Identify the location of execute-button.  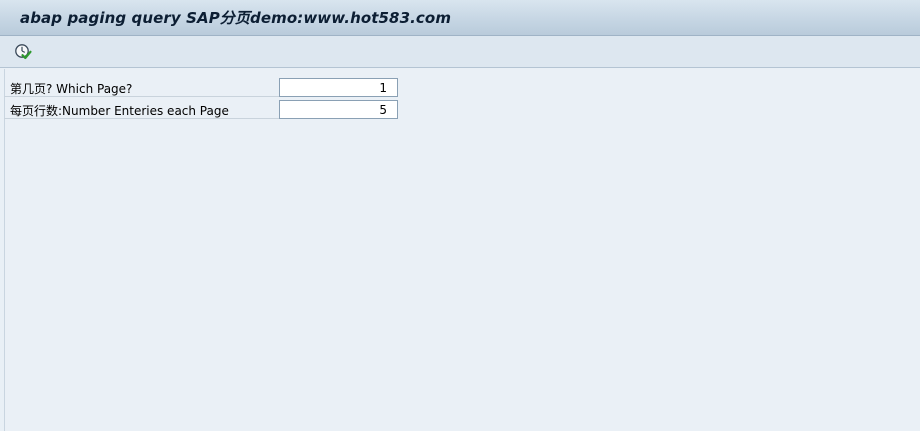
(23, 52).